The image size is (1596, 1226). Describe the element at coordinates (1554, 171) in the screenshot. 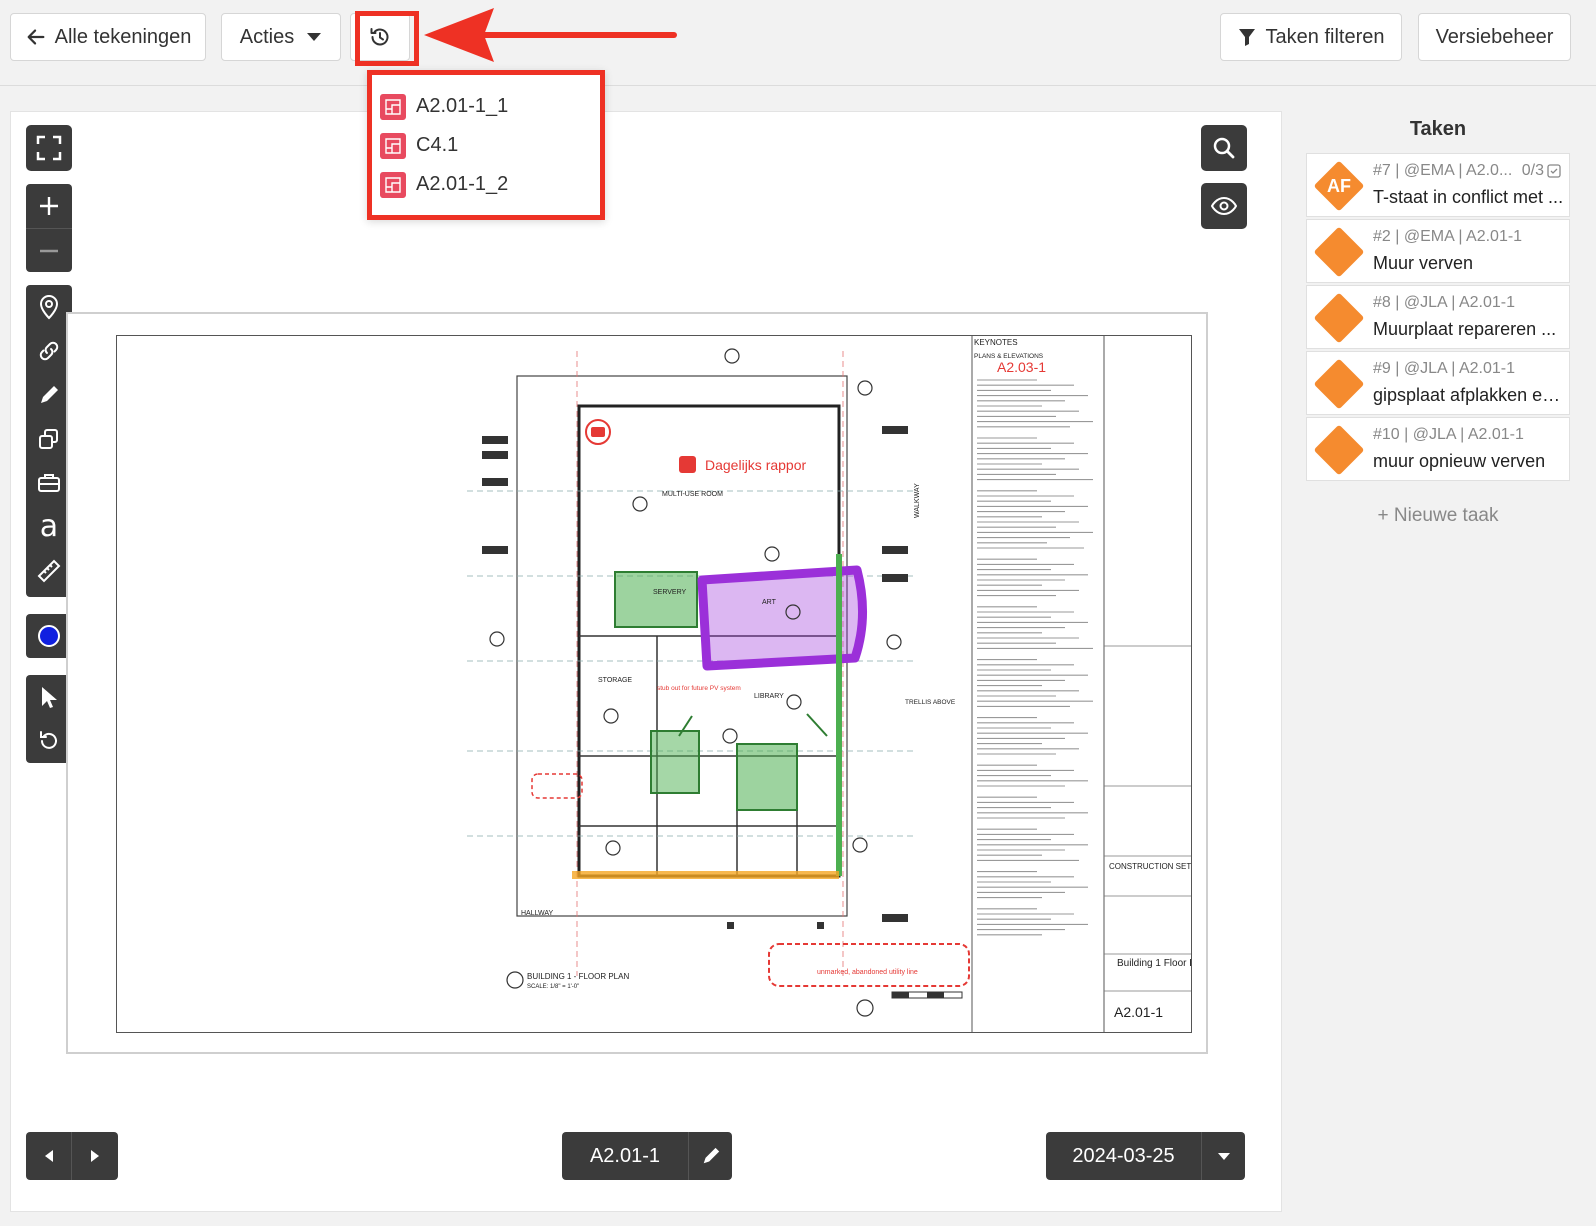

I see `checkbox-icon` at that location.